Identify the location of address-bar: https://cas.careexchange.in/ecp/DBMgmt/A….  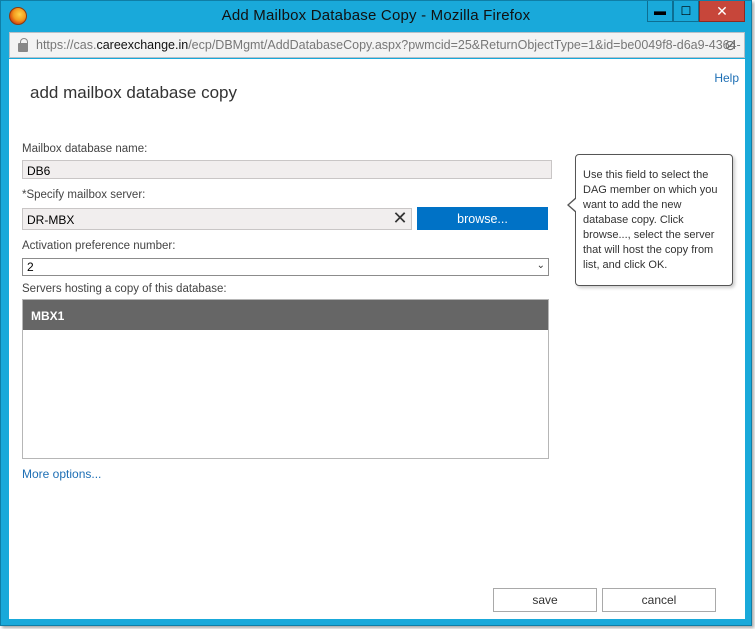
(377, 45).